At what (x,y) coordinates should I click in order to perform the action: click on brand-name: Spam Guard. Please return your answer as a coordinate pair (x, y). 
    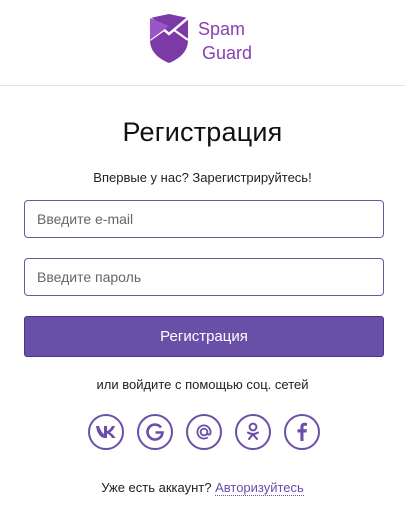
    Looking at the image, I should click on (238, 41).